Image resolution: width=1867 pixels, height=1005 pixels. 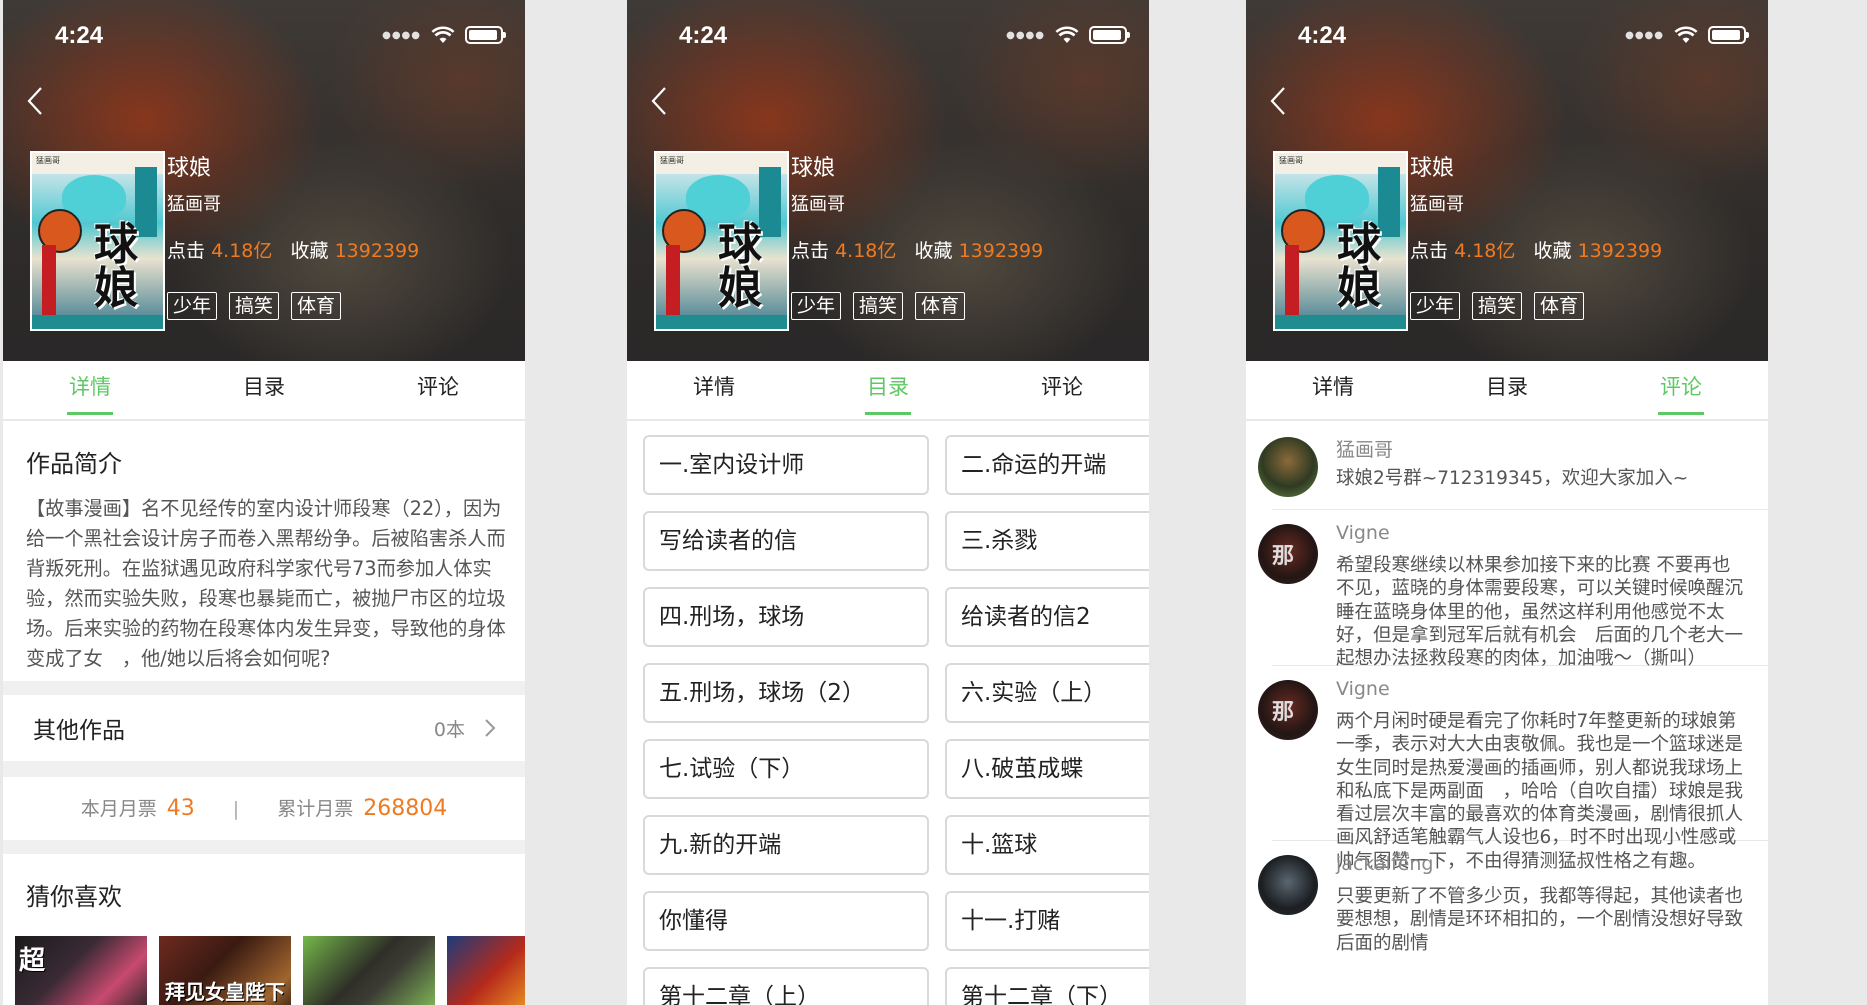 What do you see at coordinates (1512, 478) in the screenshot?
I see `comment-text: 球娘2号群~712319345，欢迎大家加入~` at bounding box center [1512, 478].